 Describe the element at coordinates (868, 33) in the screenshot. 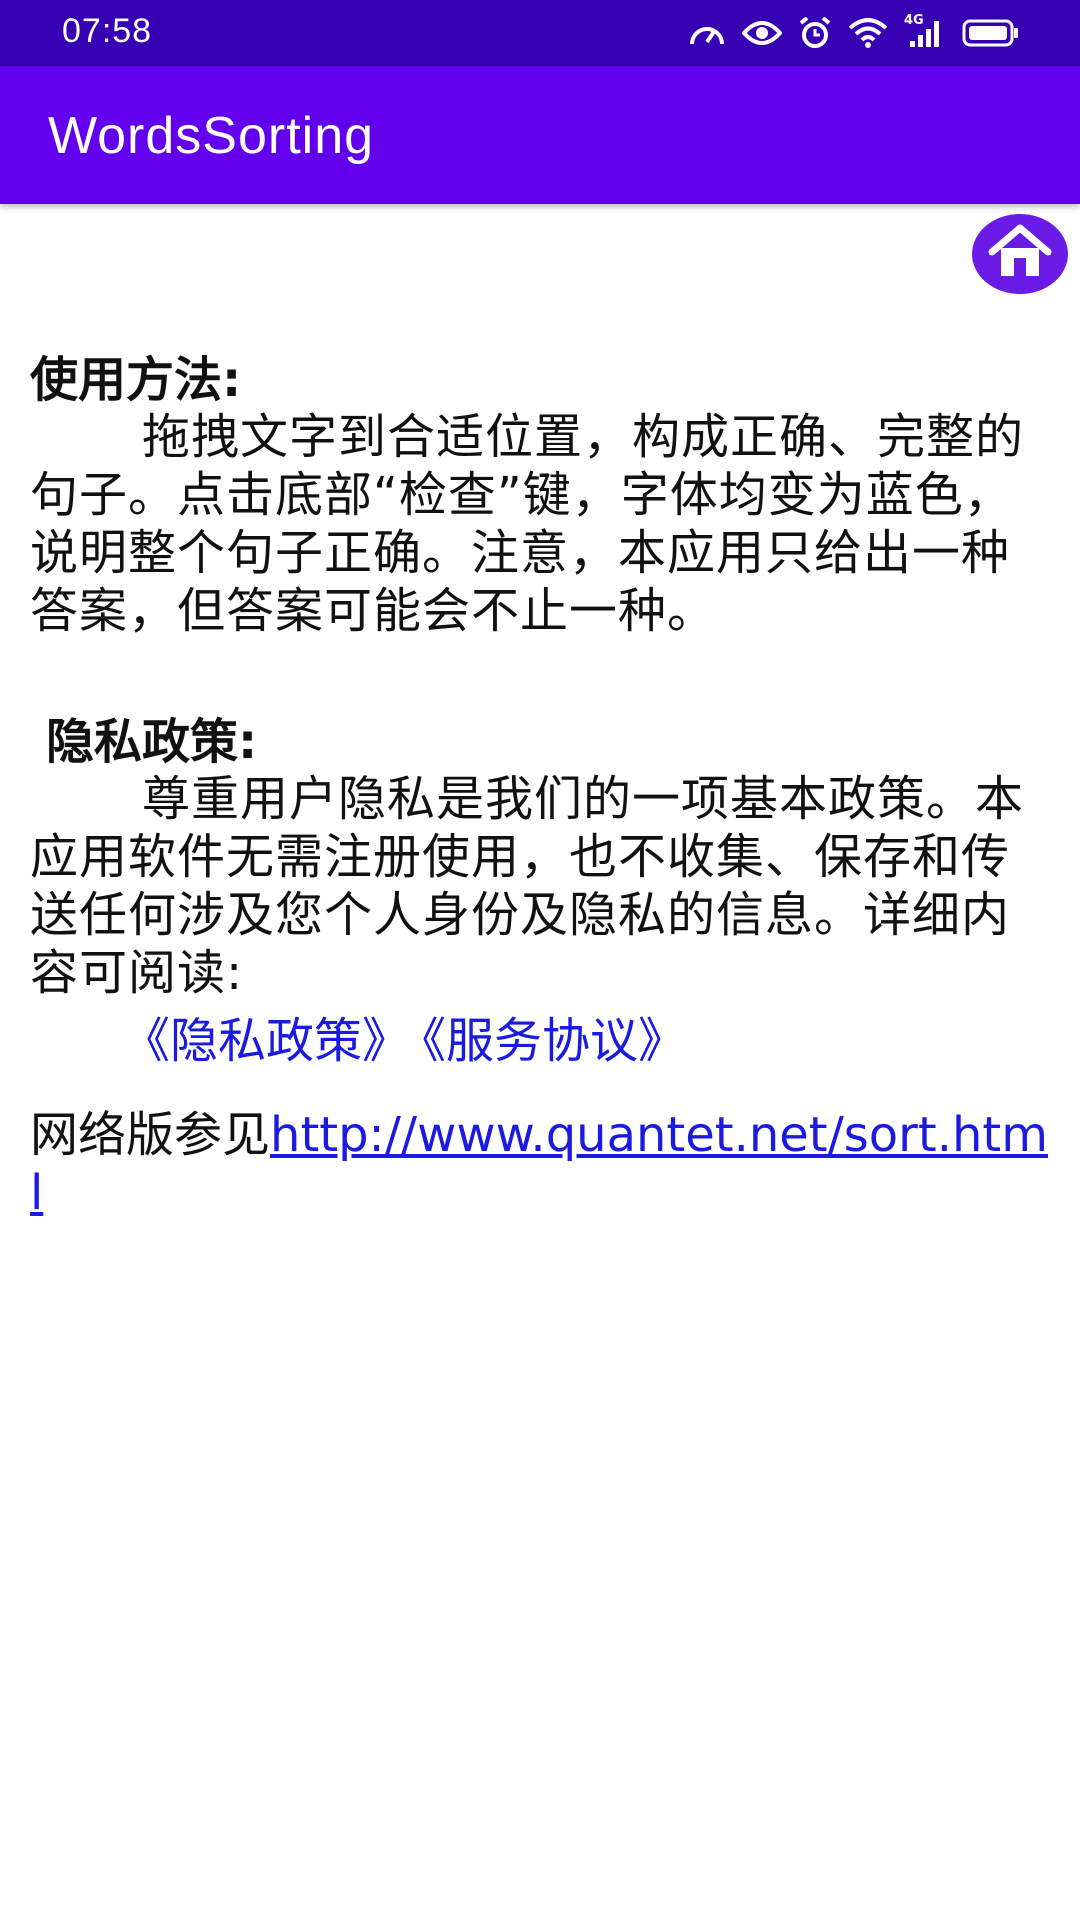

I see `wifi-icon` at that location.